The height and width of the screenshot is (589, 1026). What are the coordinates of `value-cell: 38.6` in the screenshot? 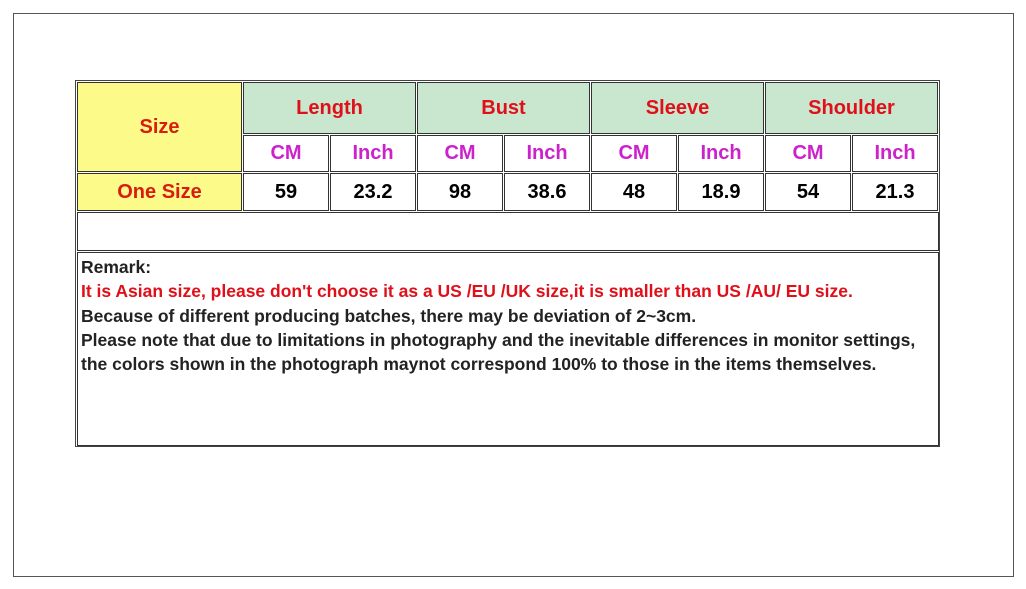 It's located at (547, 192).